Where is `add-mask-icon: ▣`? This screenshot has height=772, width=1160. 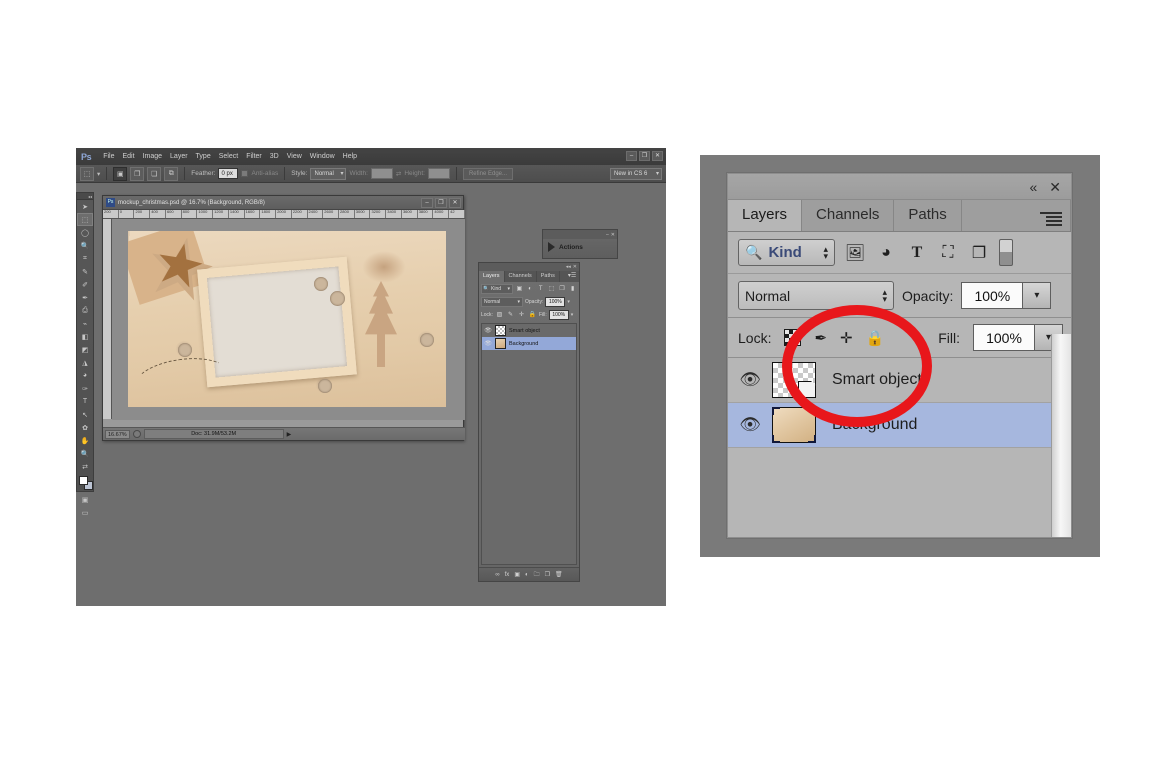
add-mask-icon: ▣ is located at coordinates (517, 574).